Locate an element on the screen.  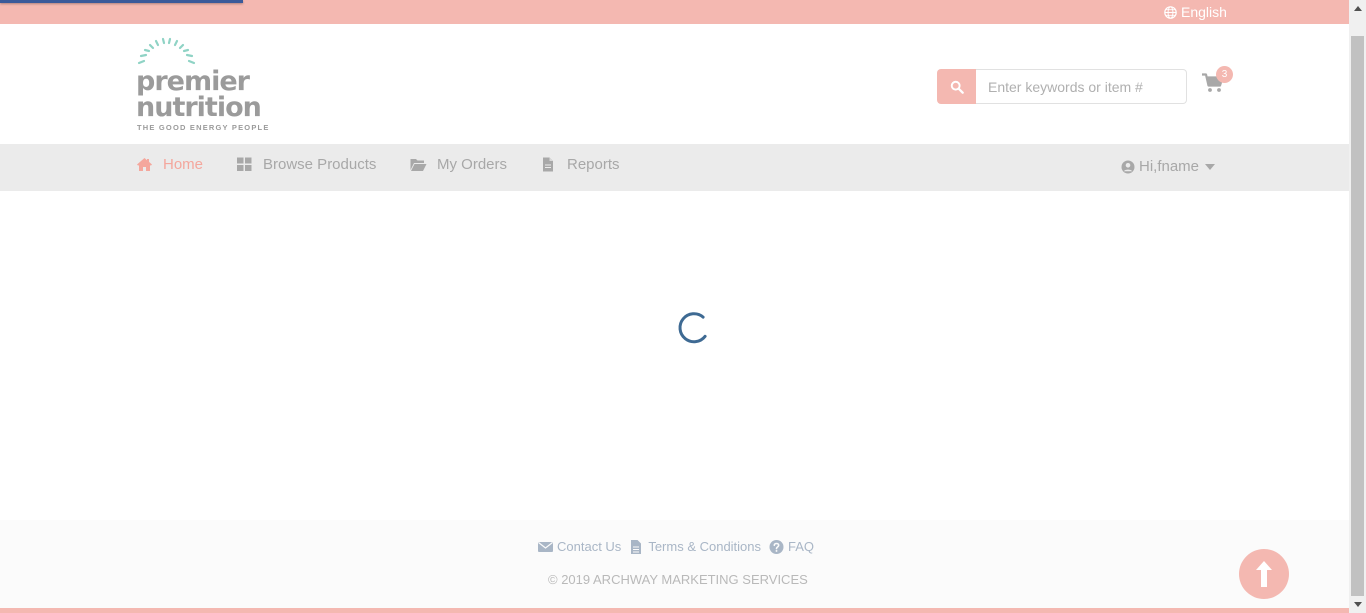
scroll-to-top-button is located at coordinates (1264, 574).